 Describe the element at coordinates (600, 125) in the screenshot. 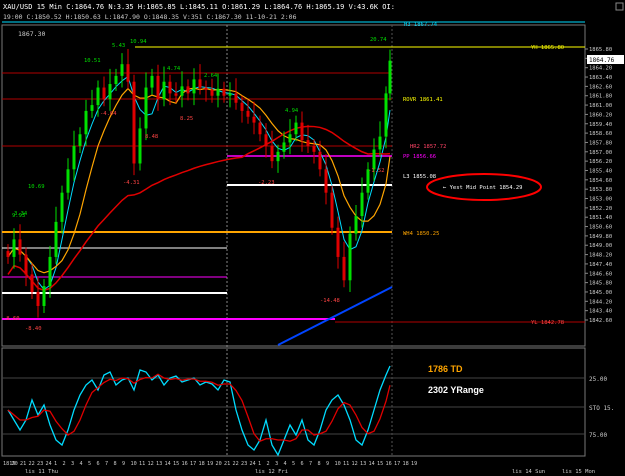

I see `price-axis-label: 1859.40` at that location.